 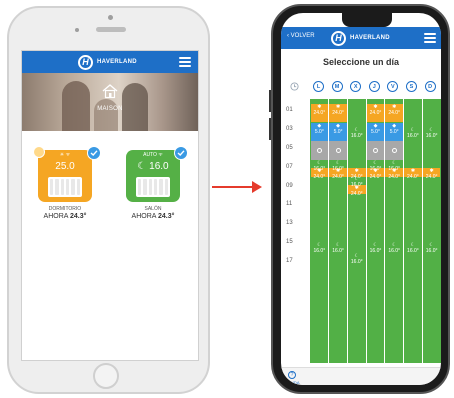 What do you see at coordinates (411, 86) in the screenshot?
I see `day-button-s: S` at bounding box center [411, 86].